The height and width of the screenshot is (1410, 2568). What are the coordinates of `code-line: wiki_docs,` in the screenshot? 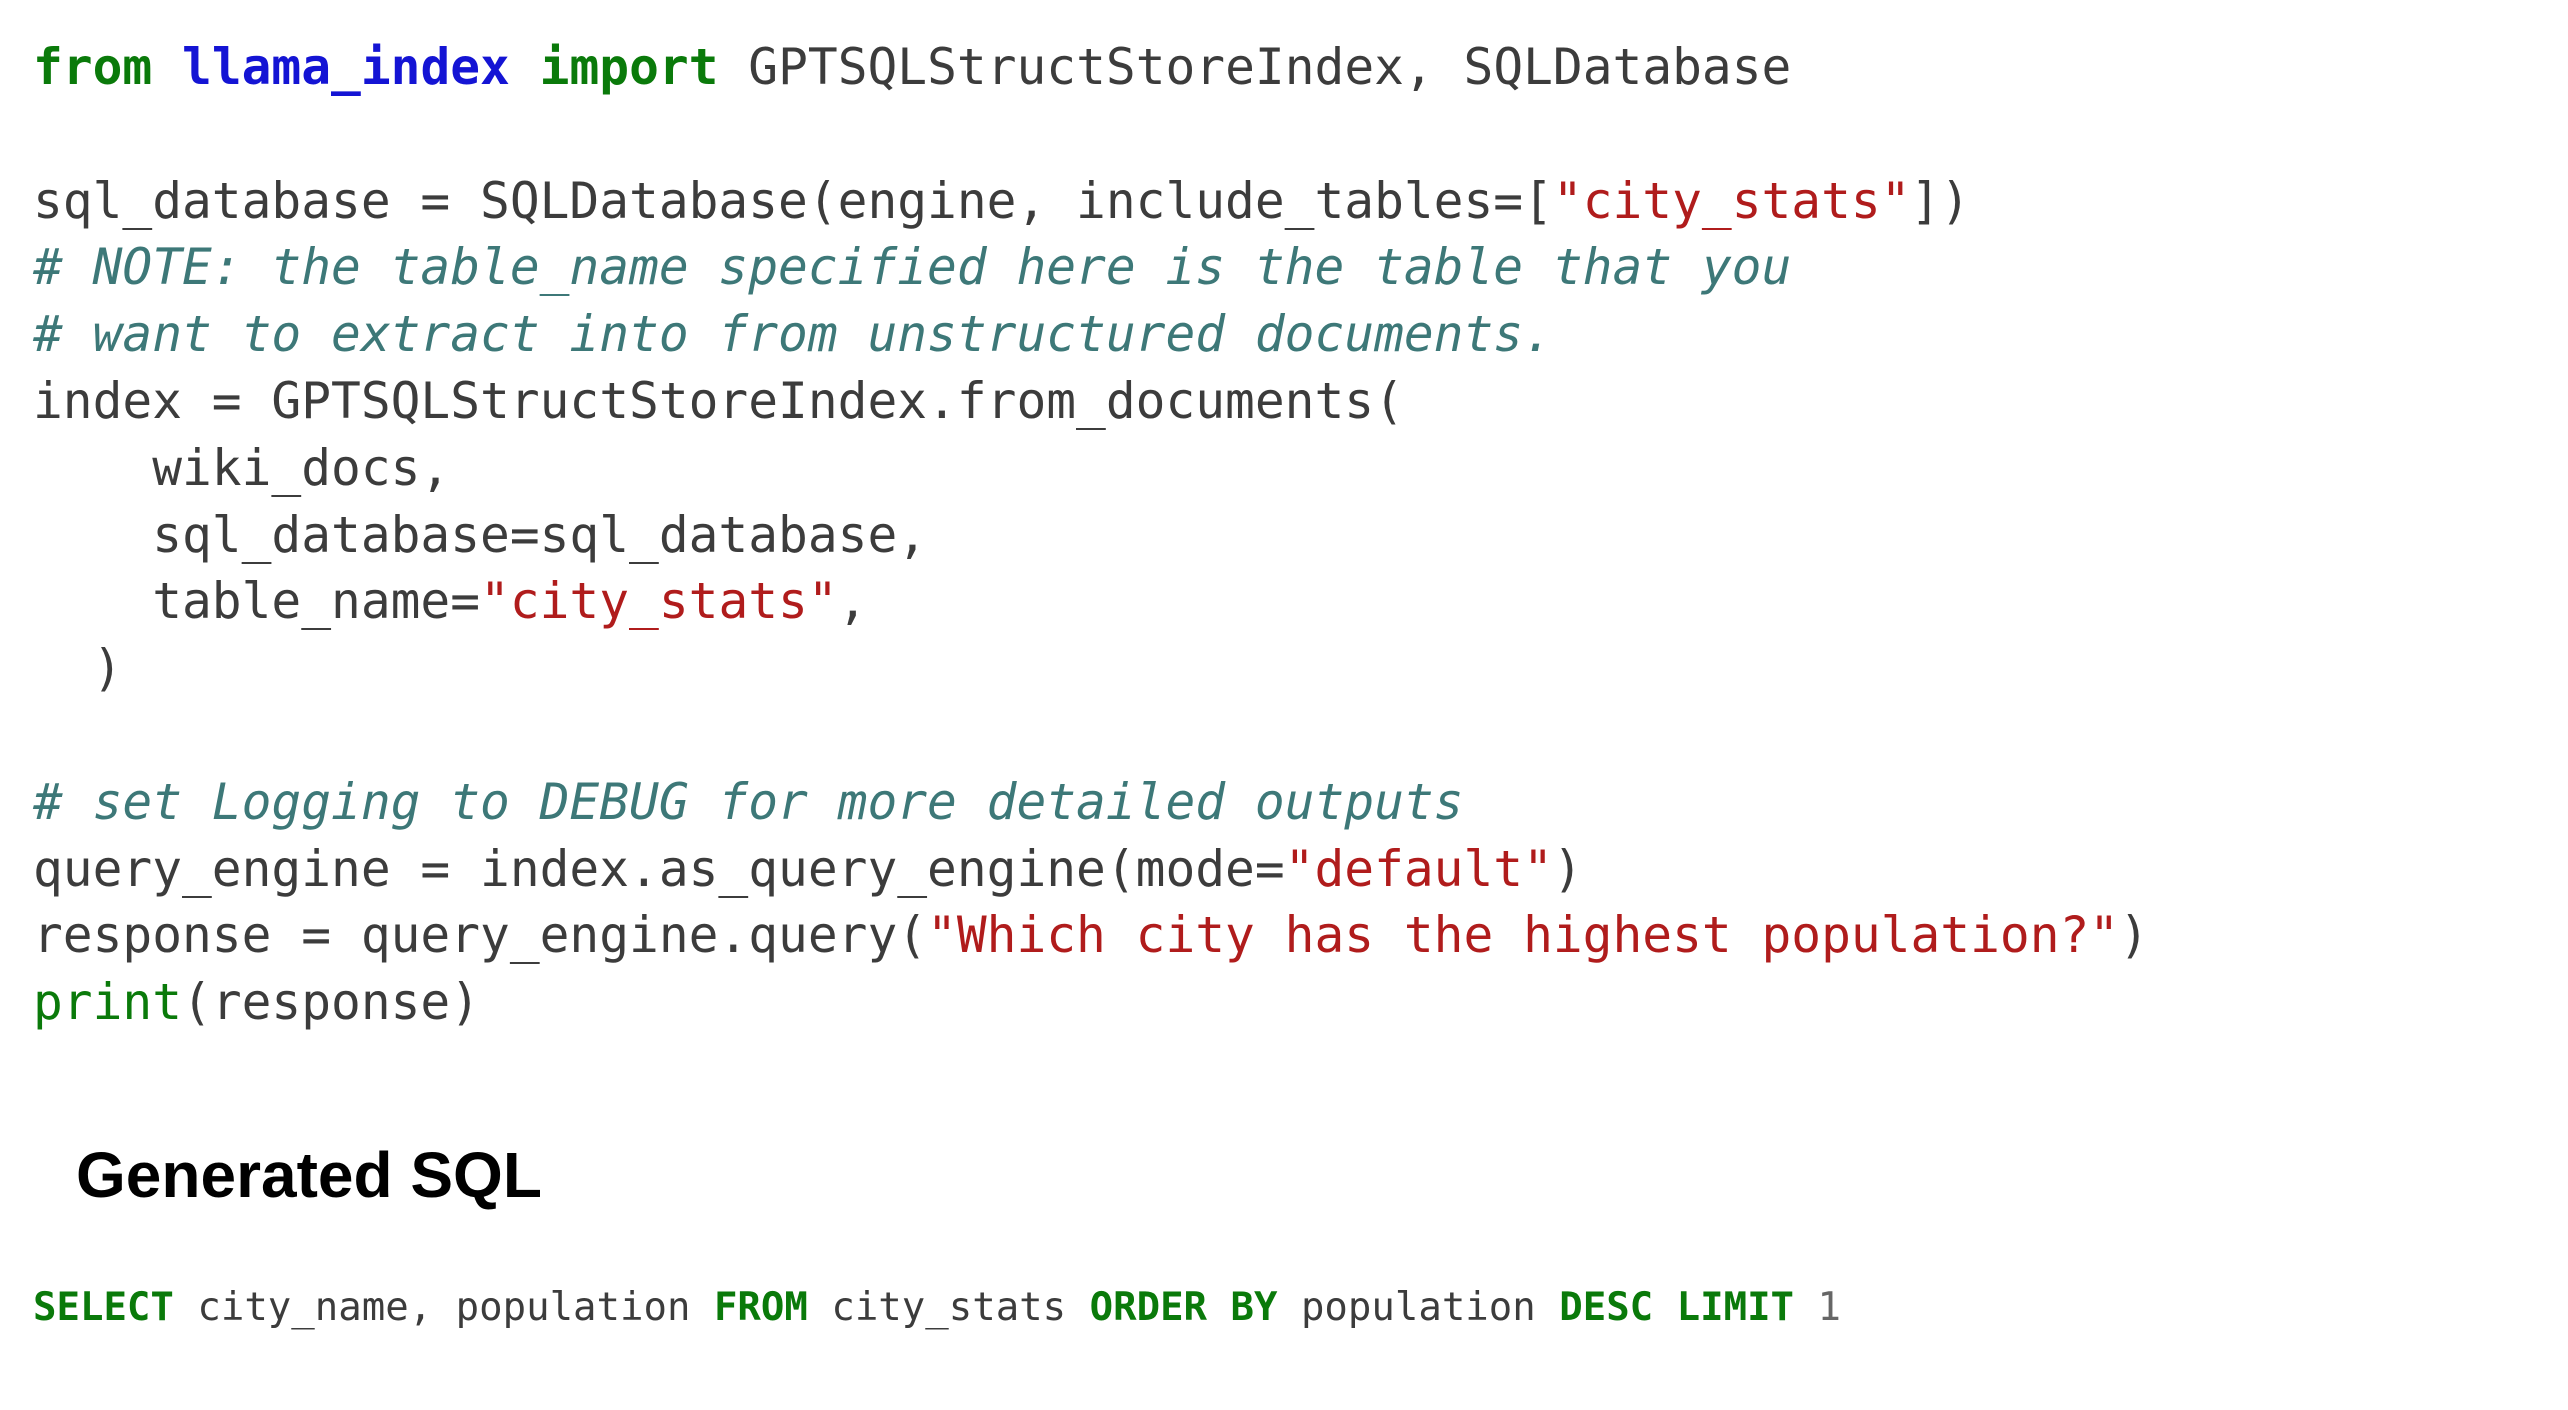 It's located at (1091, 468).